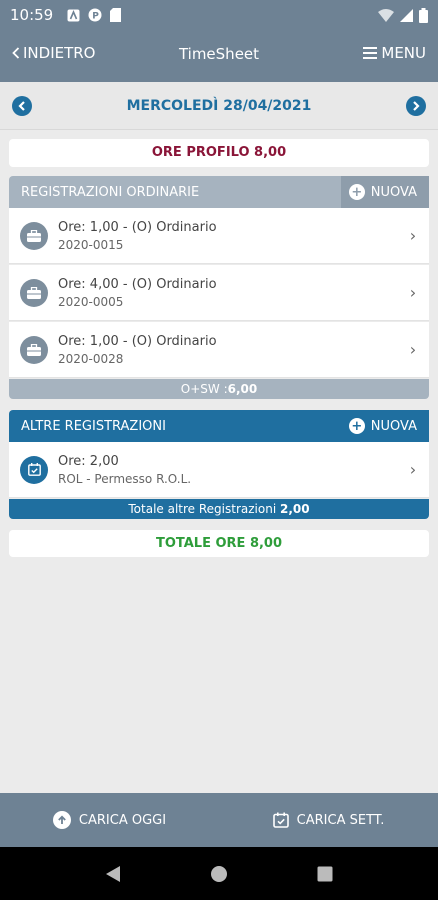 This screenshot has height=900, width=438. Describe the element at coordinates (116, 15) in the screenshot. I see `sd-card-icon` at that location.